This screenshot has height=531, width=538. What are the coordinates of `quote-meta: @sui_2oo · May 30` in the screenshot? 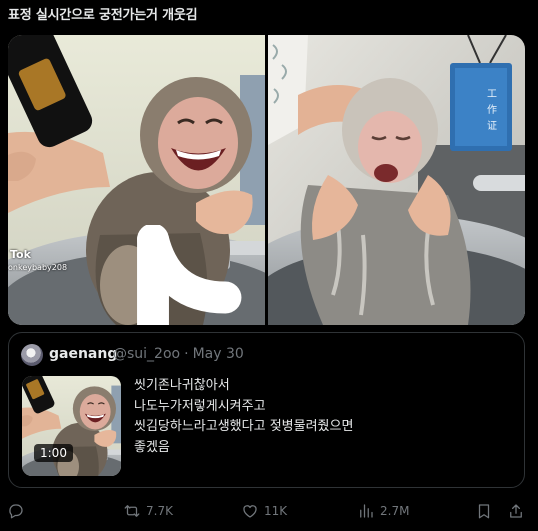 It's located at (180, 354).